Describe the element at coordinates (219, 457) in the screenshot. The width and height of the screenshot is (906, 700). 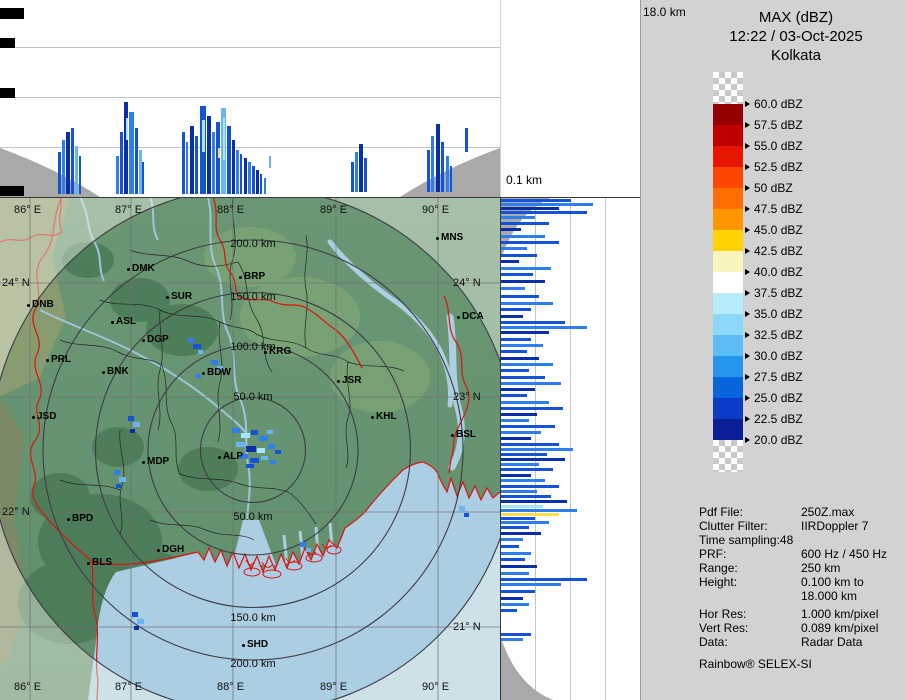
I see `station-dot-ALP` at that location.